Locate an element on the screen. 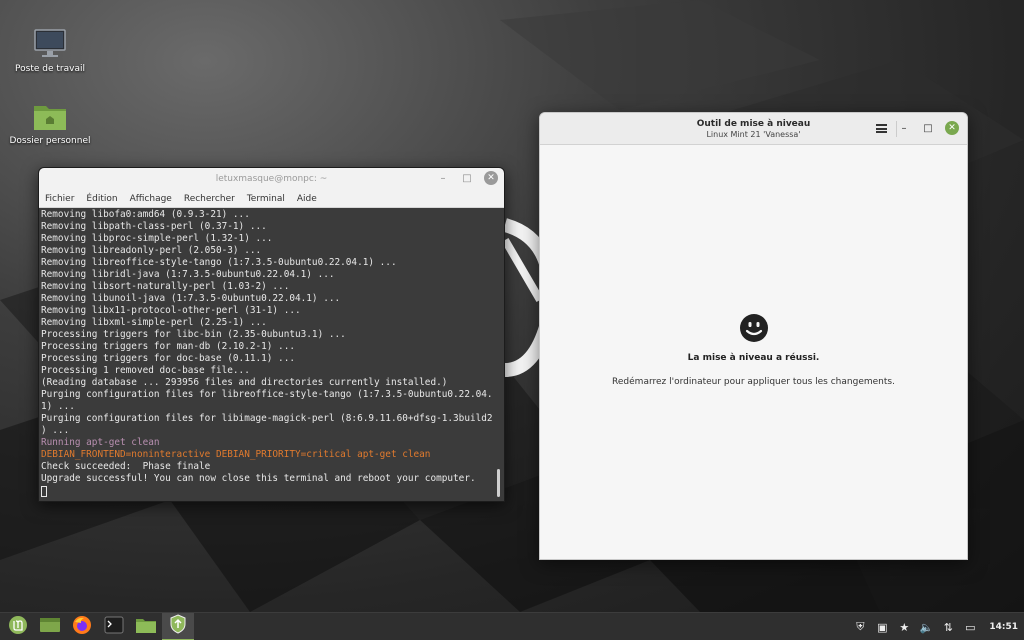 Image resolution: width=1024 pixels, height=640 pixels. files-launcher is located at coordinates (146, 626).